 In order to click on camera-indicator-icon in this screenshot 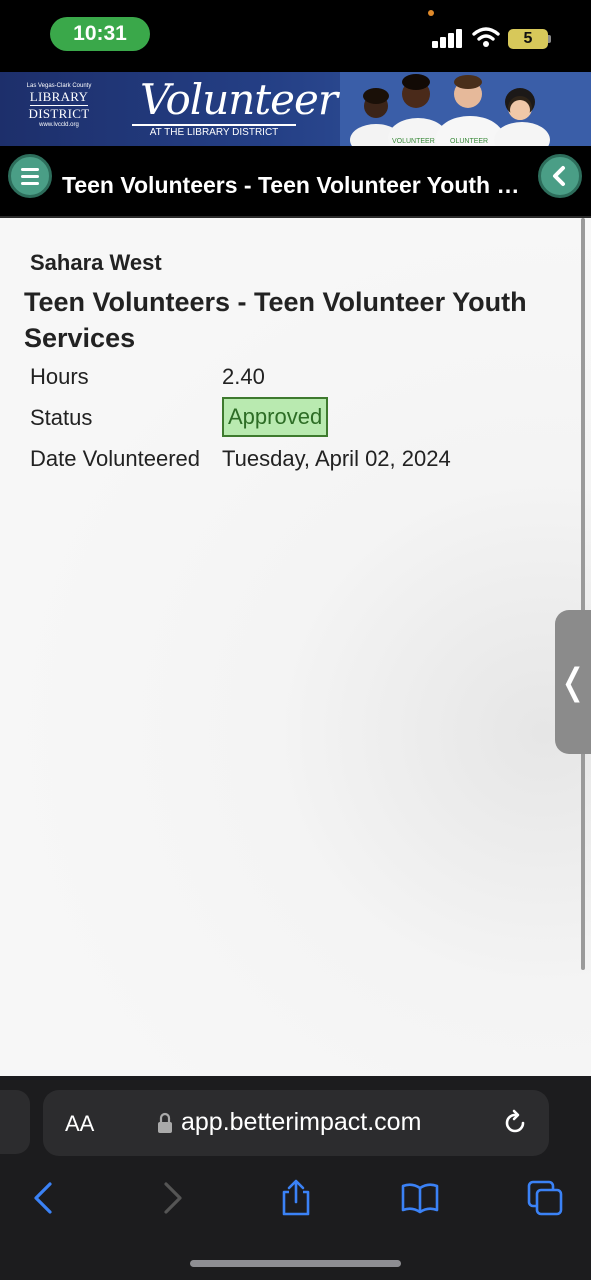, I will do `click(431, 13)`.